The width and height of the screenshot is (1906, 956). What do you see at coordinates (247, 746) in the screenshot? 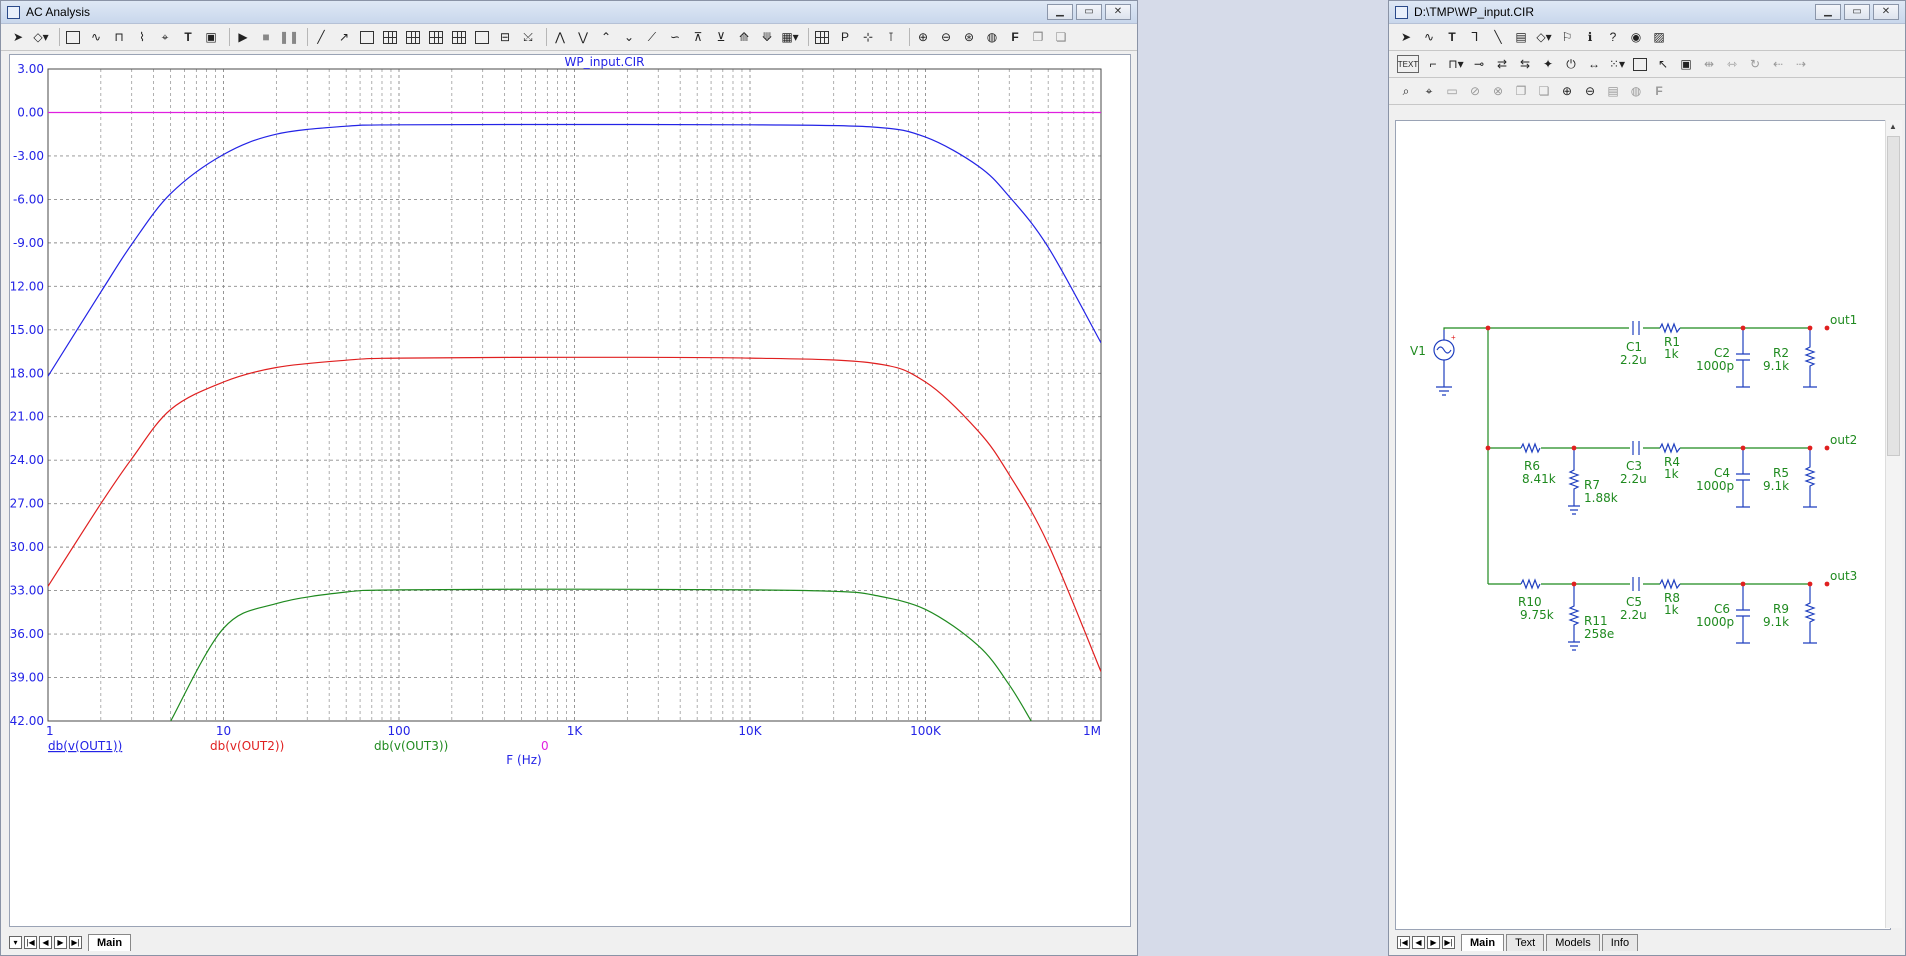
I see `legend-entry: db(v(OUT2))` at bounding box center [247, 746].